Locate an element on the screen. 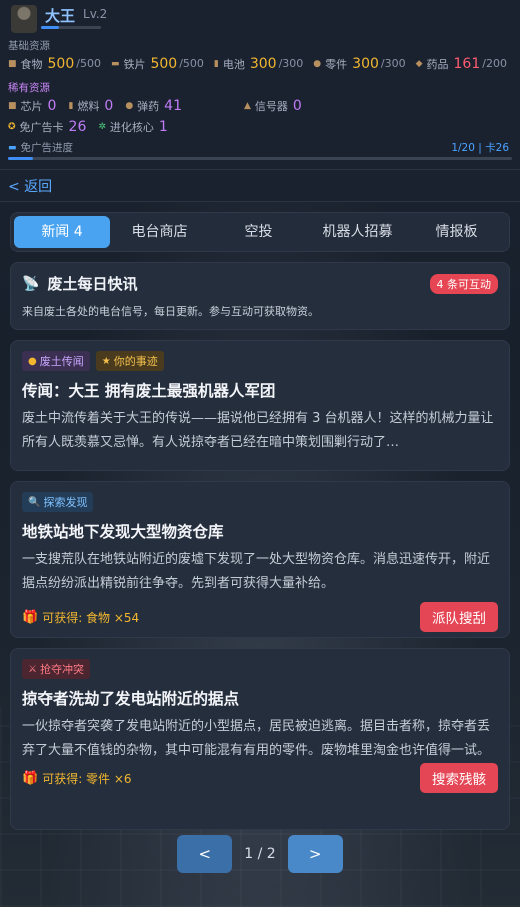  tag-conflict: ⚔ 抢夺冲突 is located at coordinates (56, 669).